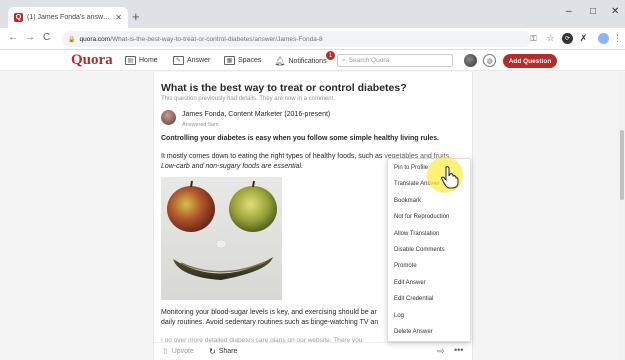 Image resolution: width=625 pixels, height=360 pixels. What do you see at coordinates (550, 38) in the screenshot?
I see `star-icon: ☆` at bounding box center [550, 38].